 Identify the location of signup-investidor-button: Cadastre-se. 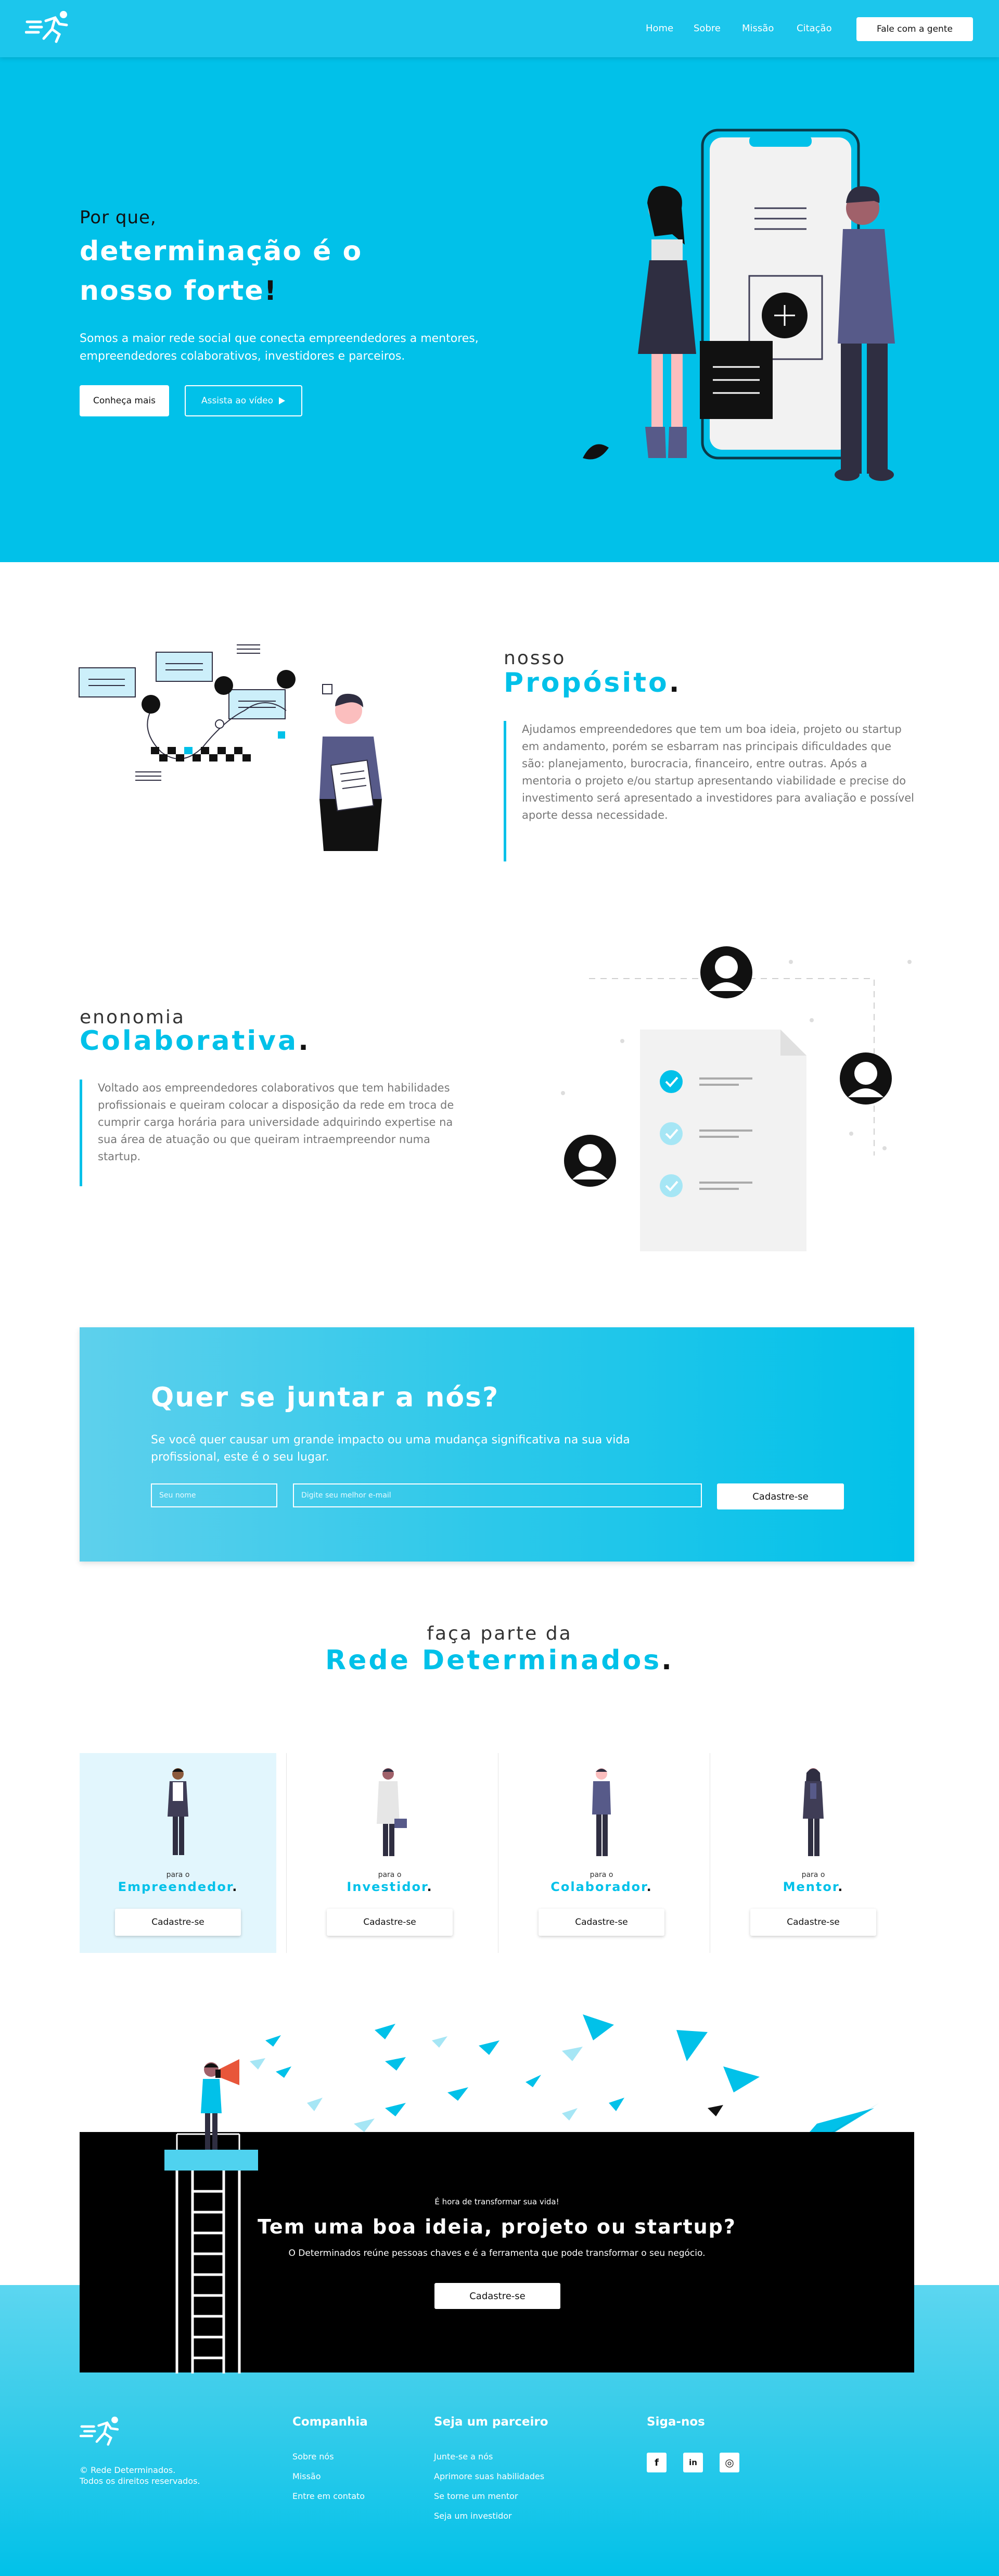
(390, 1922).